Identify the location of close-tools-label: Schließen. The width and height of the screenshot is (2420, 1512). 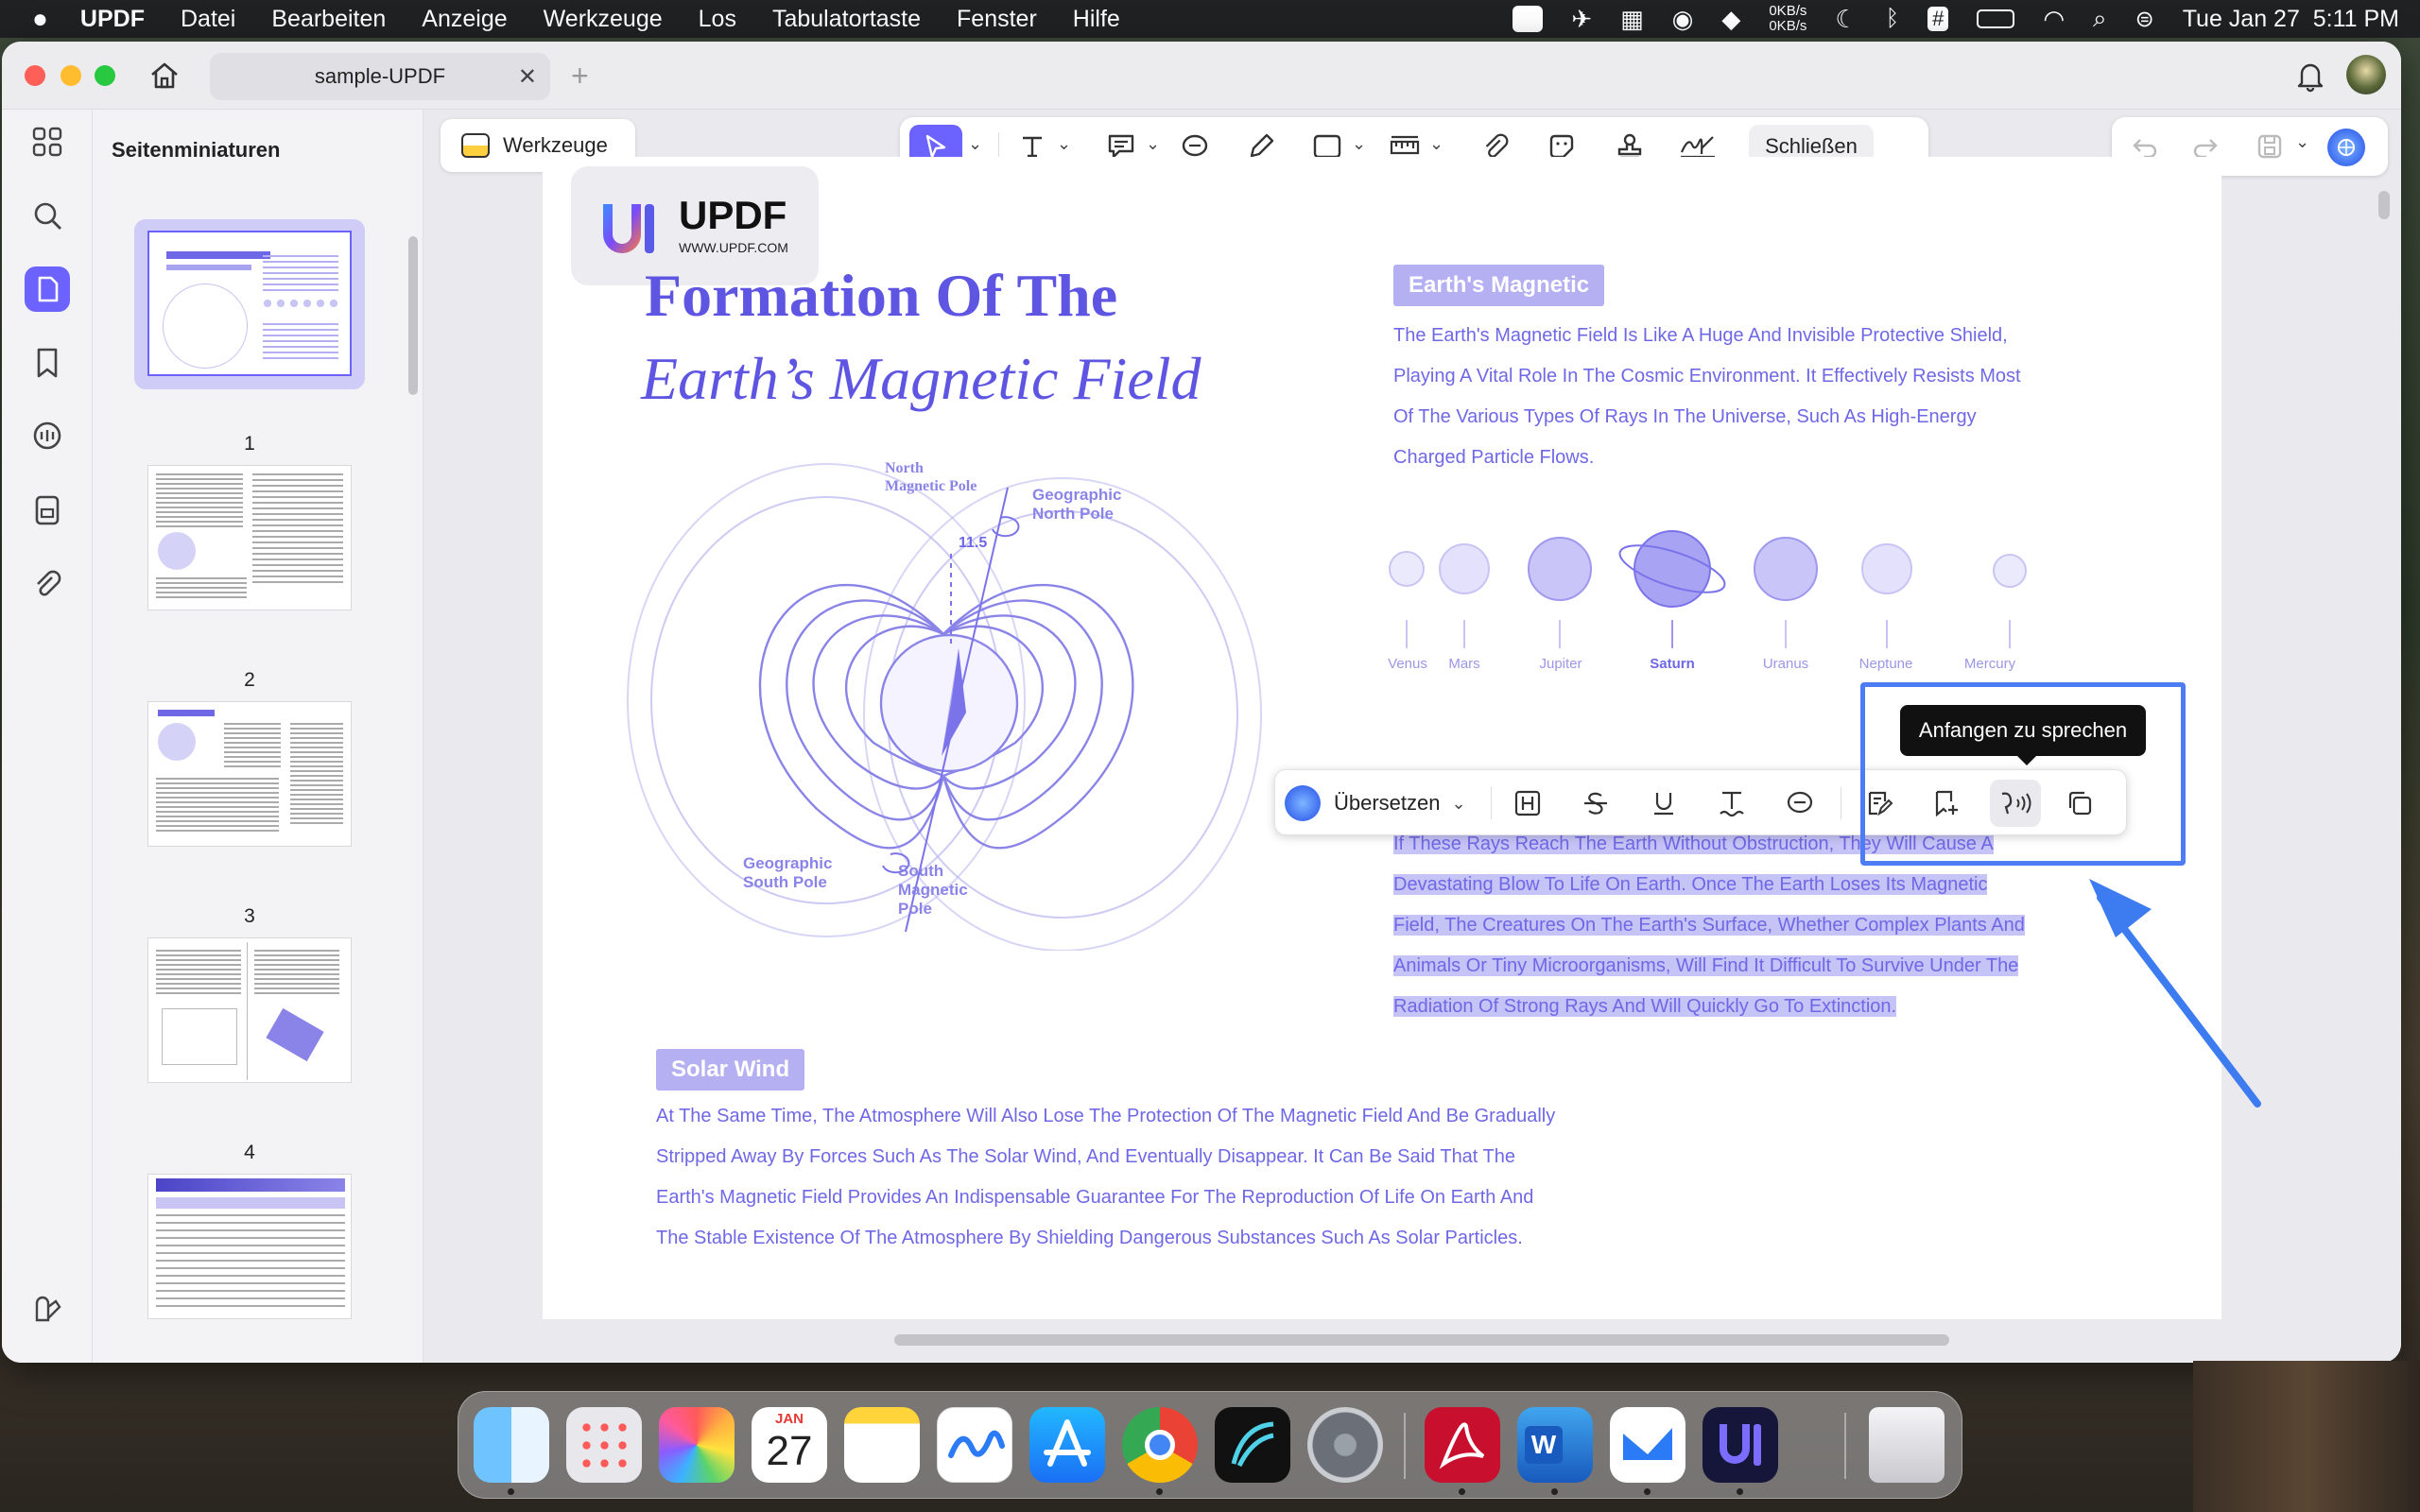
(1811, 146).